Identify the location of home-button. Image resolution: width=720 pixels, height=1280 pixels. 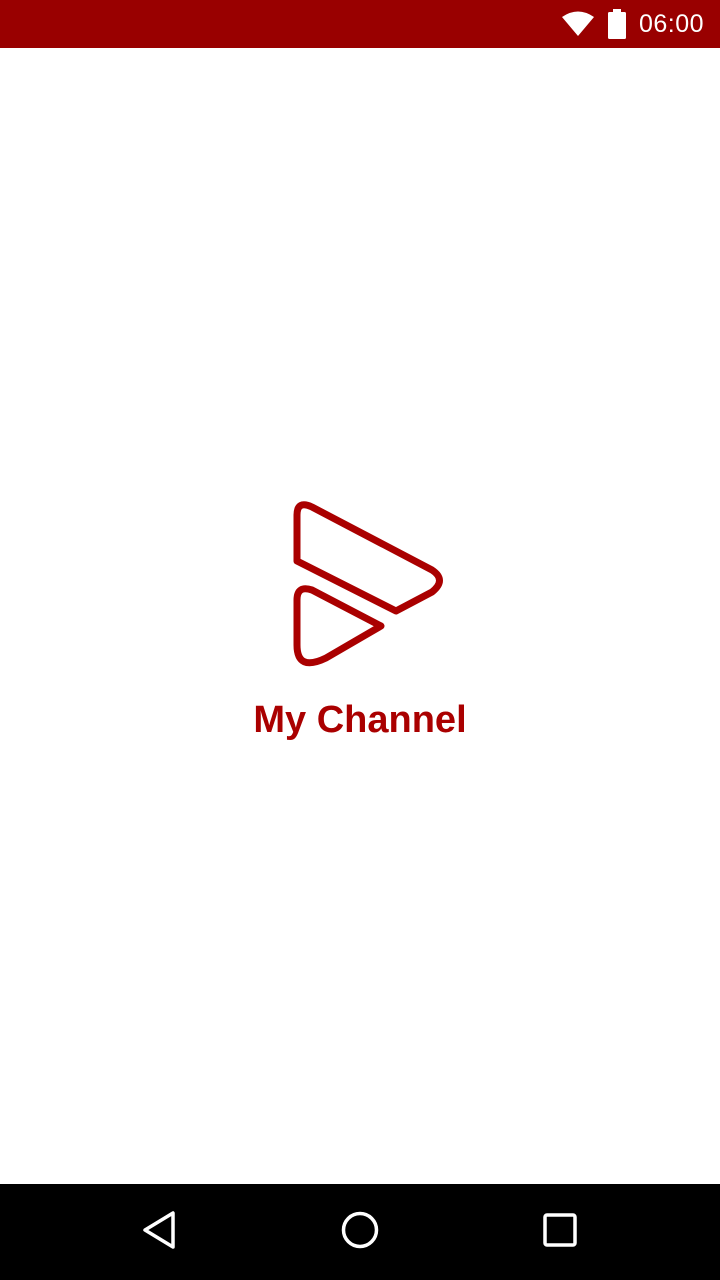
(360, 1232).